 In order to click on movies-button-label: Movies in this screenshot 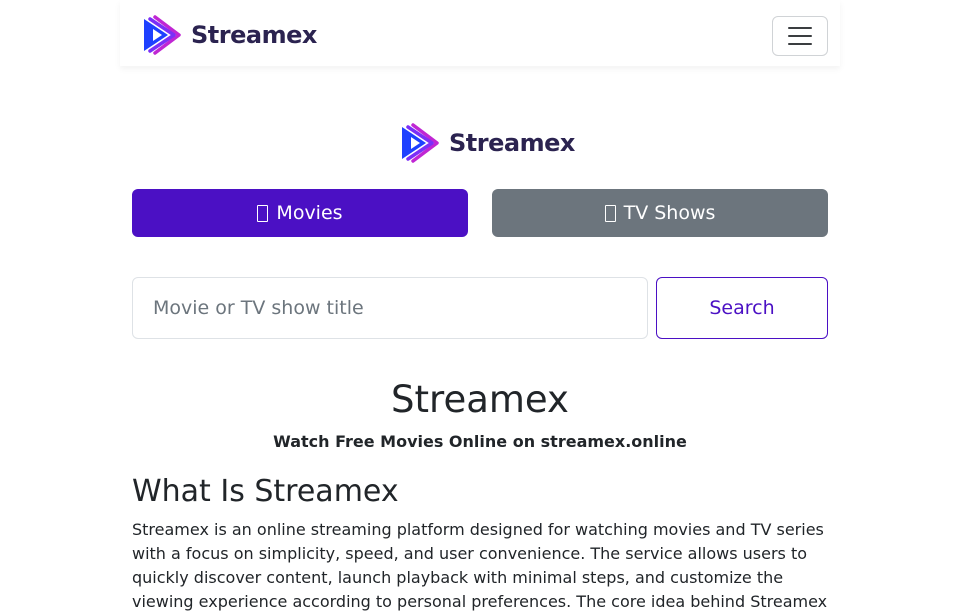, I will do `click(309, 213)`.